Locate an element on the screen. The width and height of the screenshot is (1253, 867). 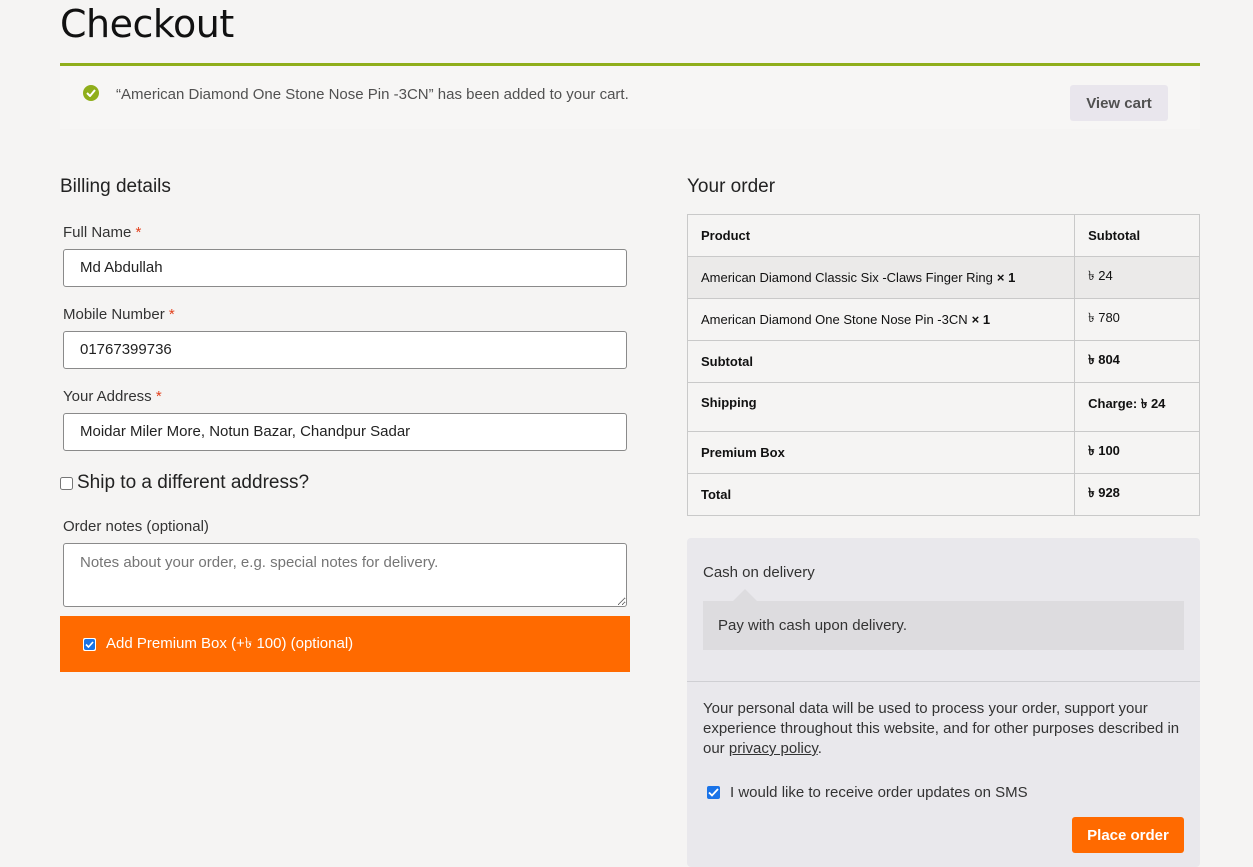
subtotal-label: Subtotal is located at coordinates (881, 361).